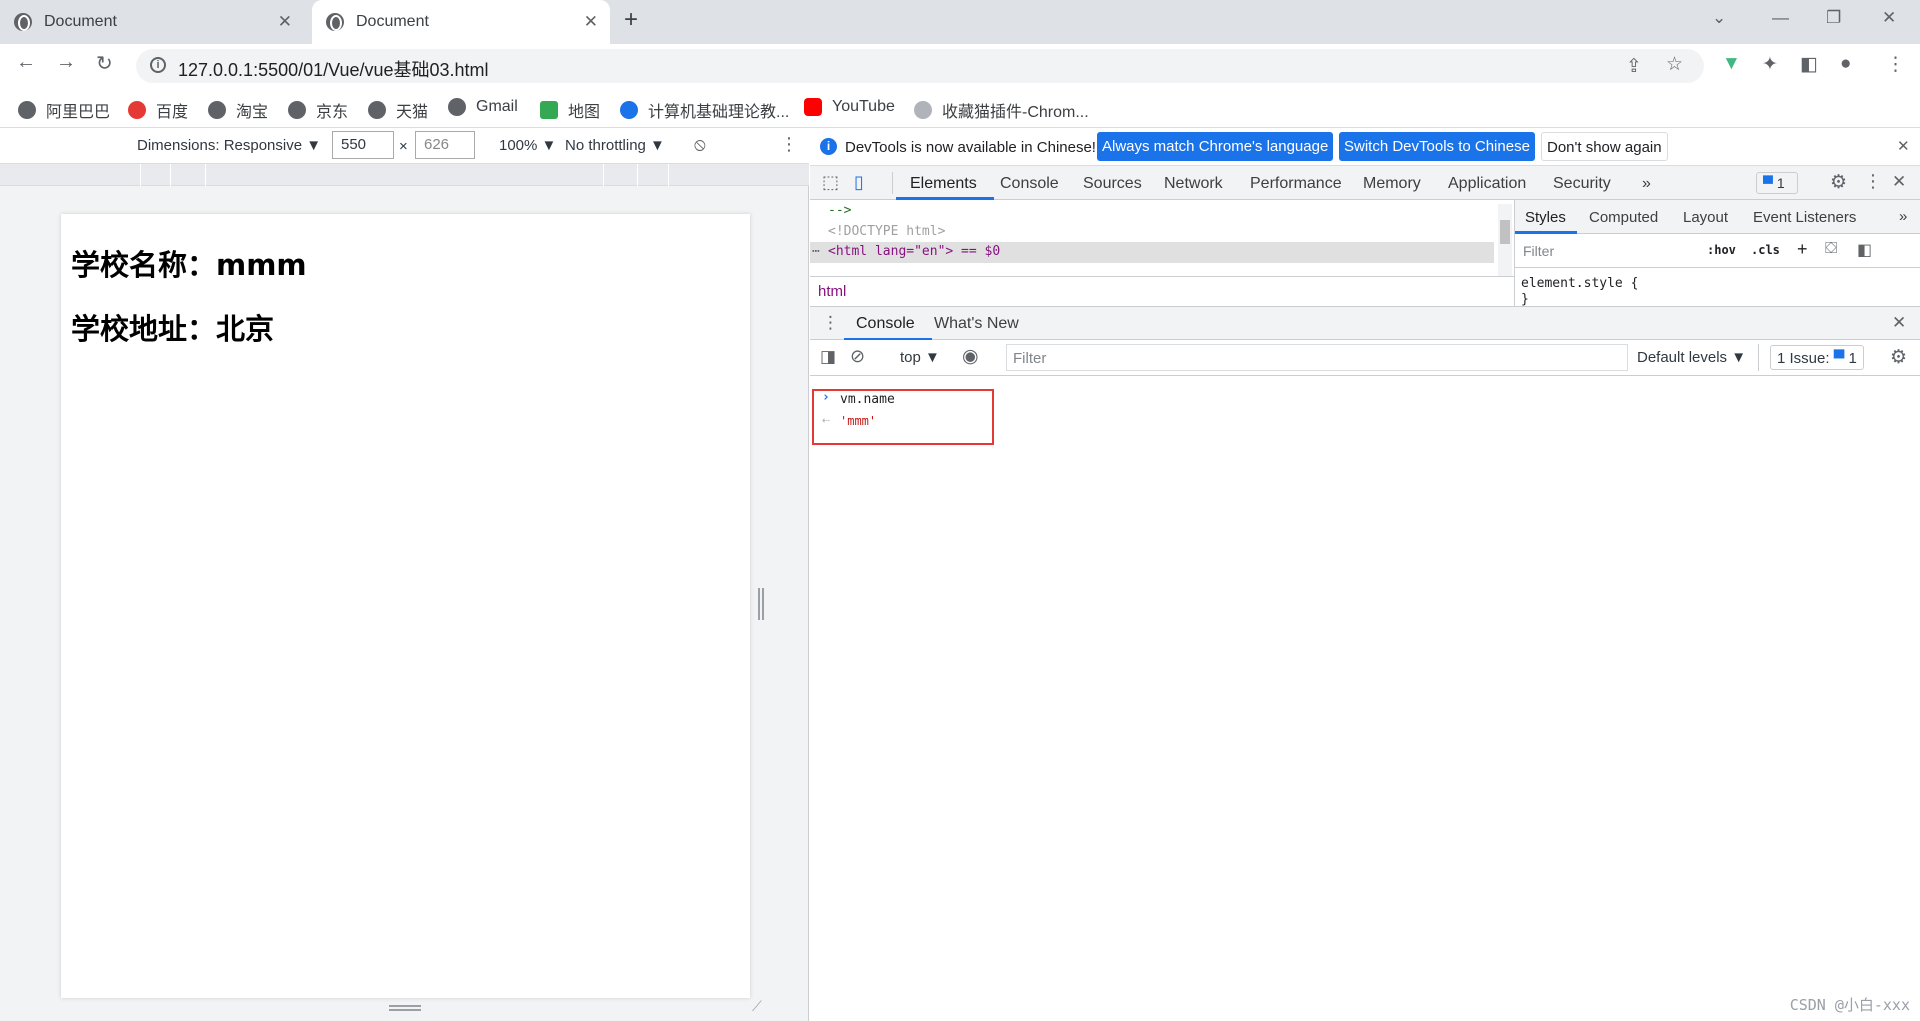 This screenshot has height=1021, width=1920. What do you see at coordinates (1691, 357) in the screenshot?
I see `log-levels-dropdown: Default levels ▼` at bounding box center [1691, 357].